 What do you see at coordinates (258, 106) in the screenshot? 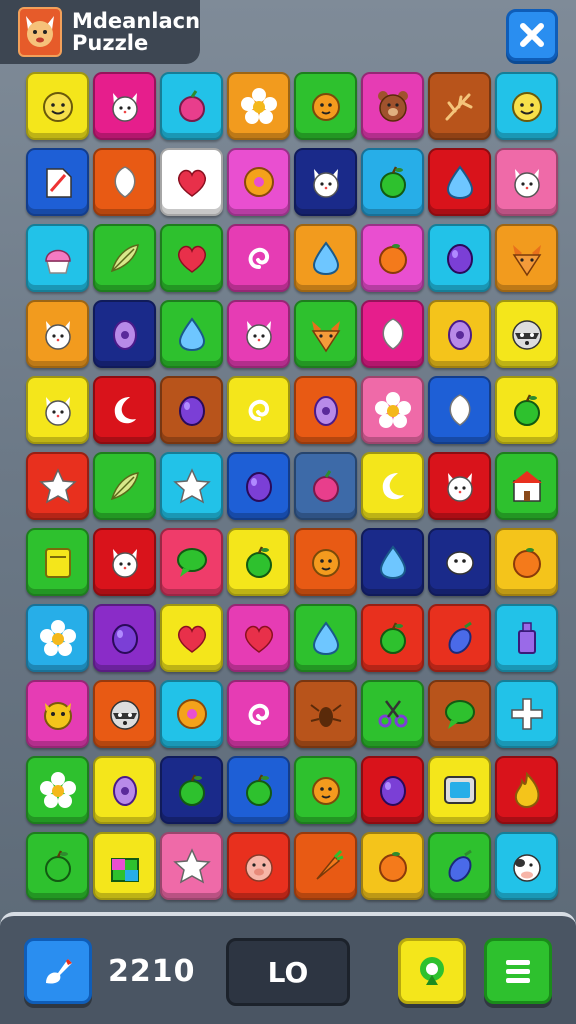
I see `tile-r1-c4` at bounding box center [258, 106].